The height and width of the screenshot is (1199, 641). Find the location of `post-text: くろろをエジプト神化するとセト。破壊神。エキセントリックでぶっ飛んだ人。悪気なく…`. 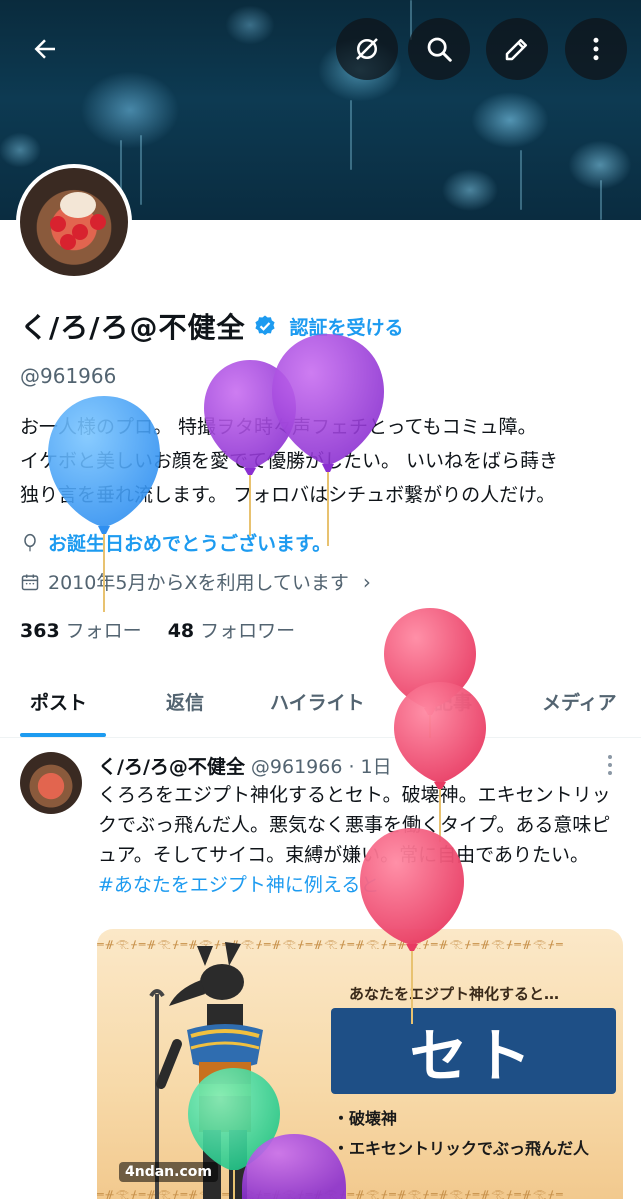

post-text: くろろをエジプト神化するとセト。破壊神。エキセントリックでぶっ飛んだ人。悪気なく… is located at coordinates (360, 840).